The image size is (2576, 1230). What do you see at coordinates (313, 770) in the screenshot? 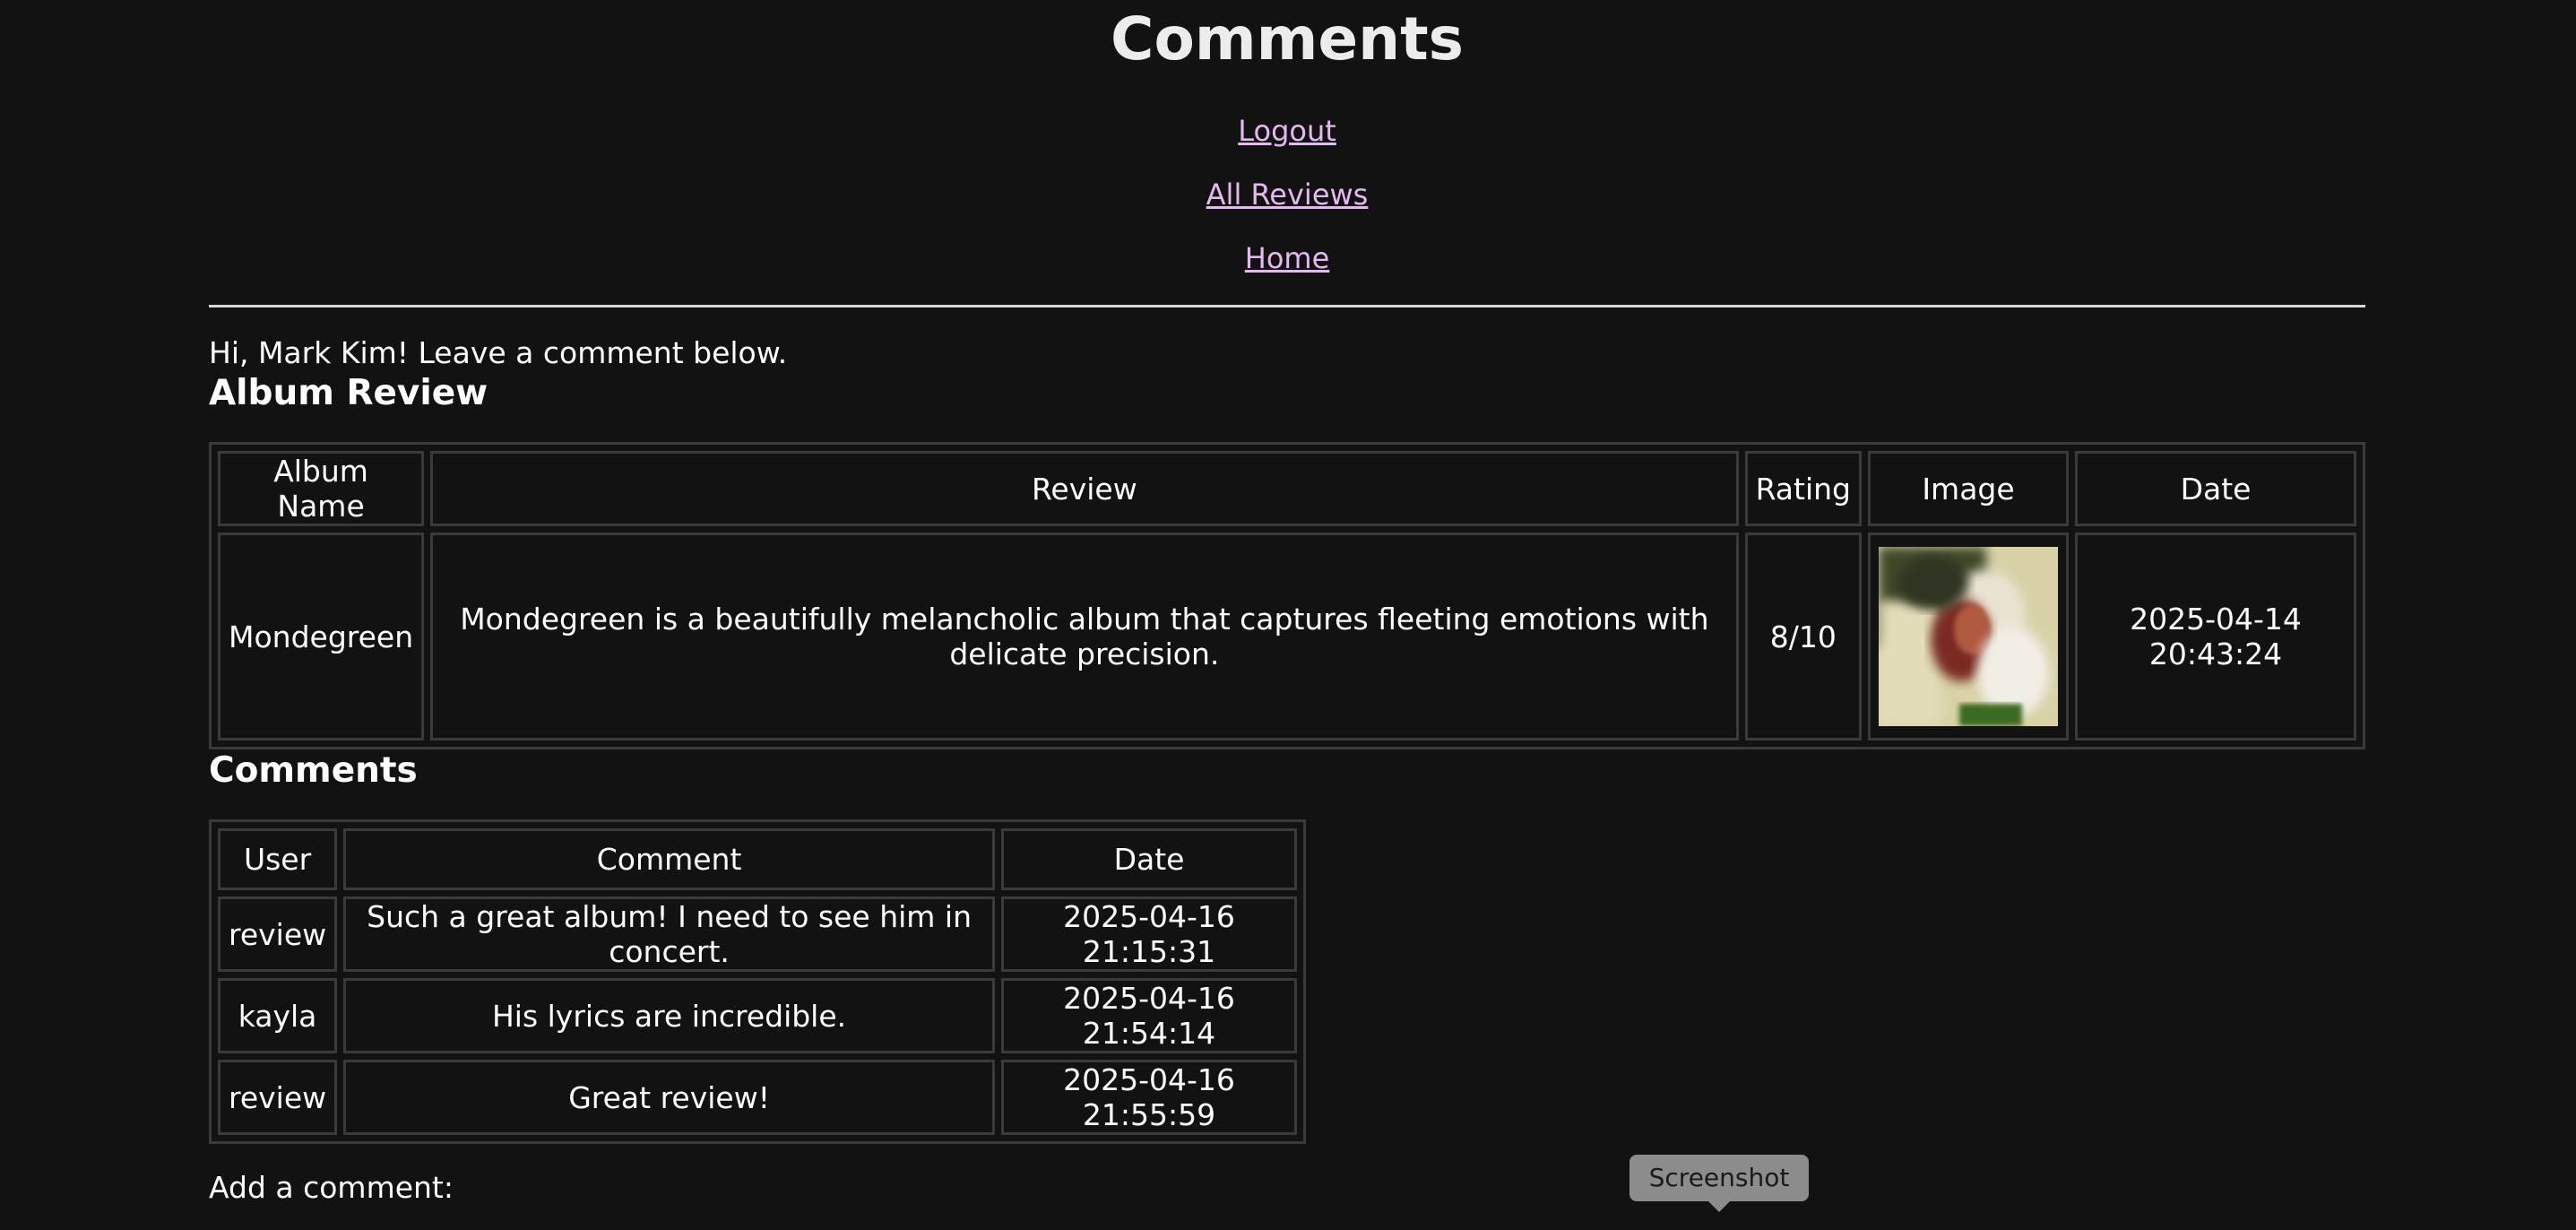
I see `comments-heading: Comments` at bounding box center [313, 770].